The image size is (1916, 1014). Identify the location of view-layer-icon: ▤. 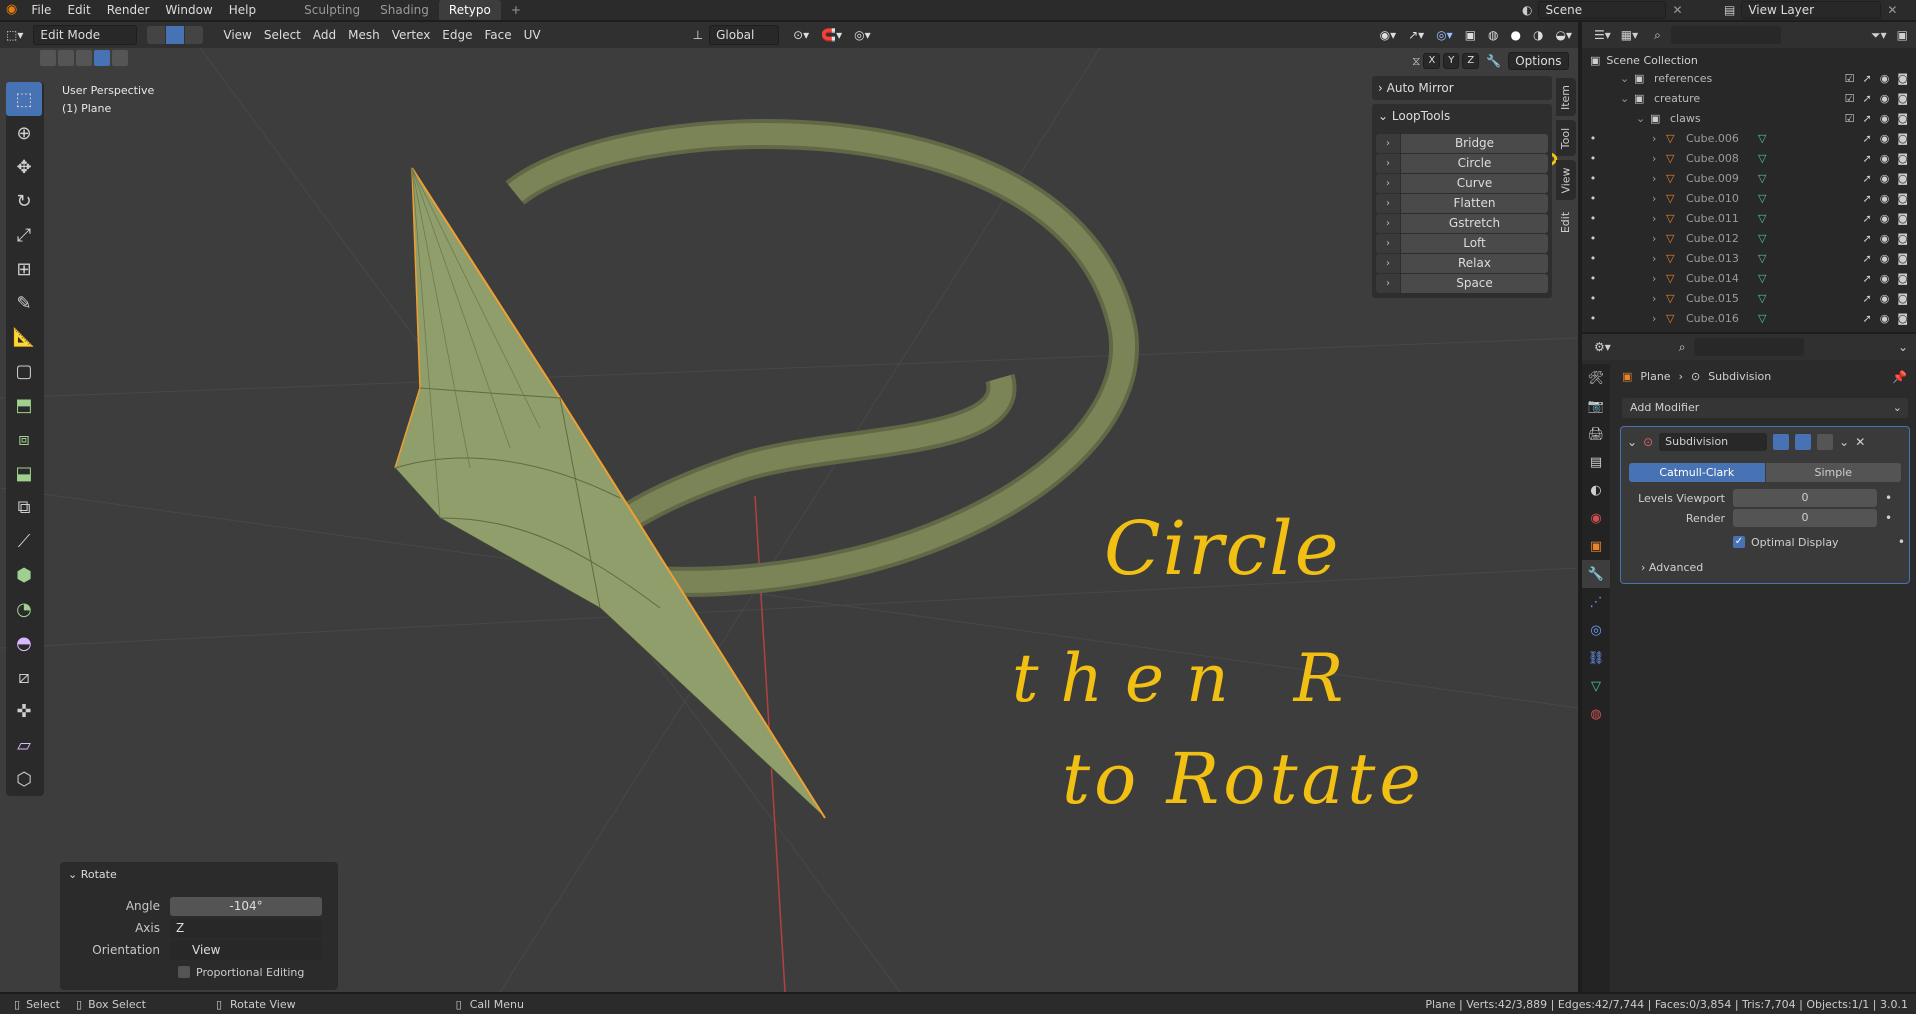
(1729, 10).